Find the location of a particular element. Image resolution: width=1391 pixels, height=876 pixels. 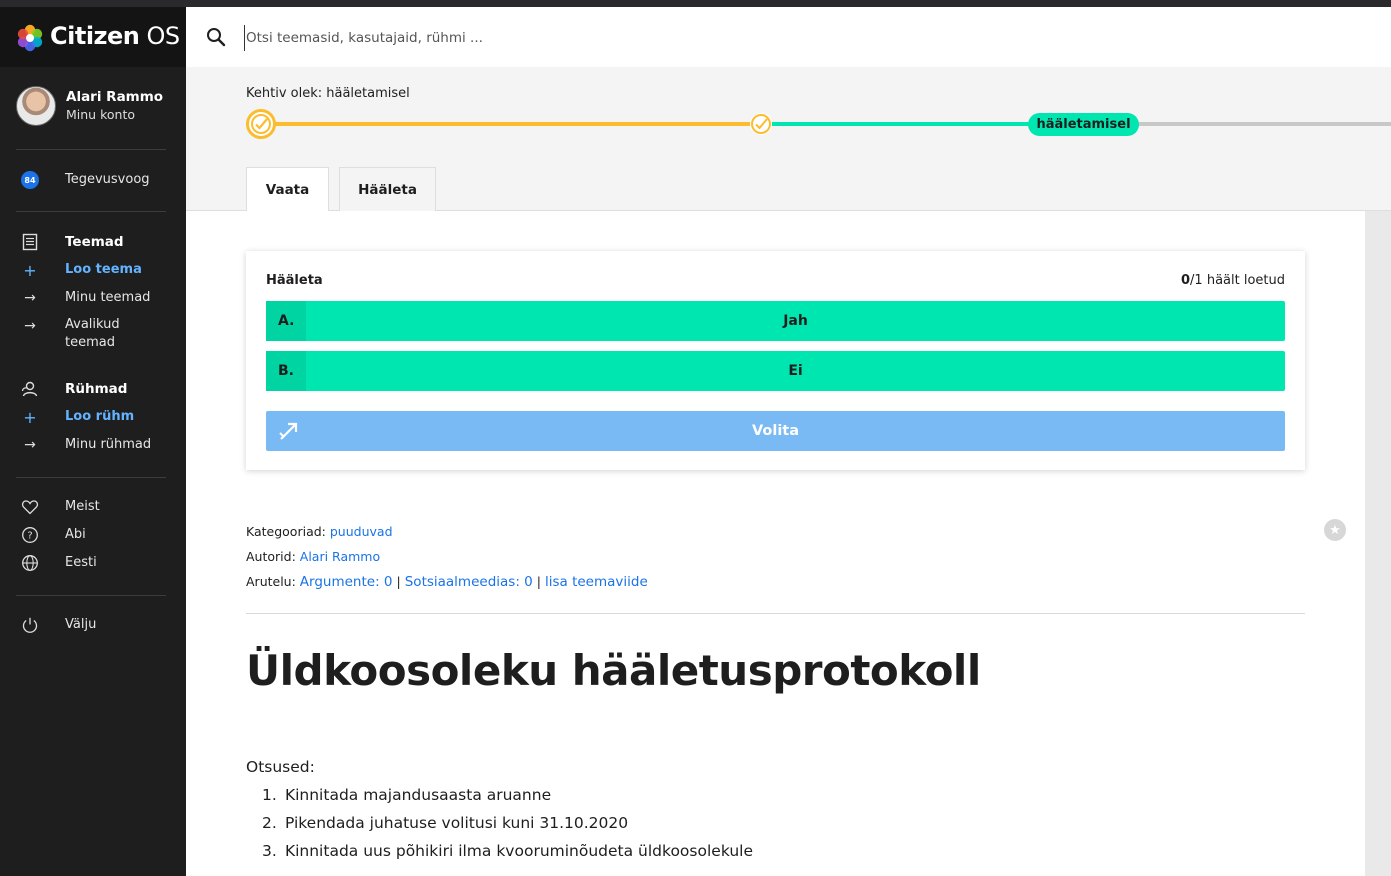

tab-vote: Hääleta is located at coordinates (387, 189).